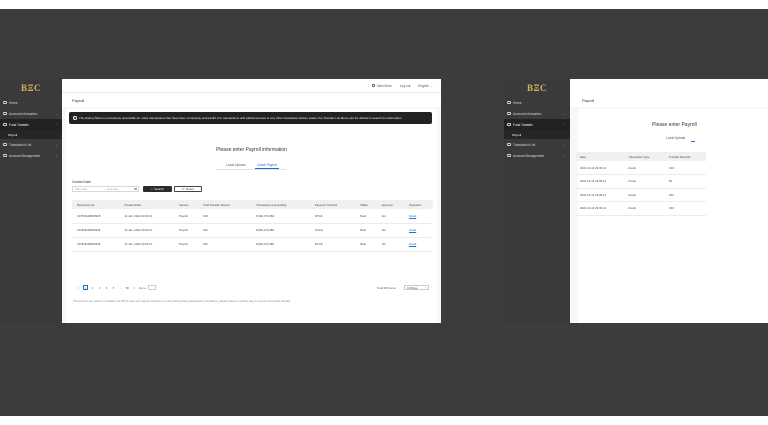 This screenshot has width=768, height=425. I want to click on table-cell: Online, so click(332, 230).